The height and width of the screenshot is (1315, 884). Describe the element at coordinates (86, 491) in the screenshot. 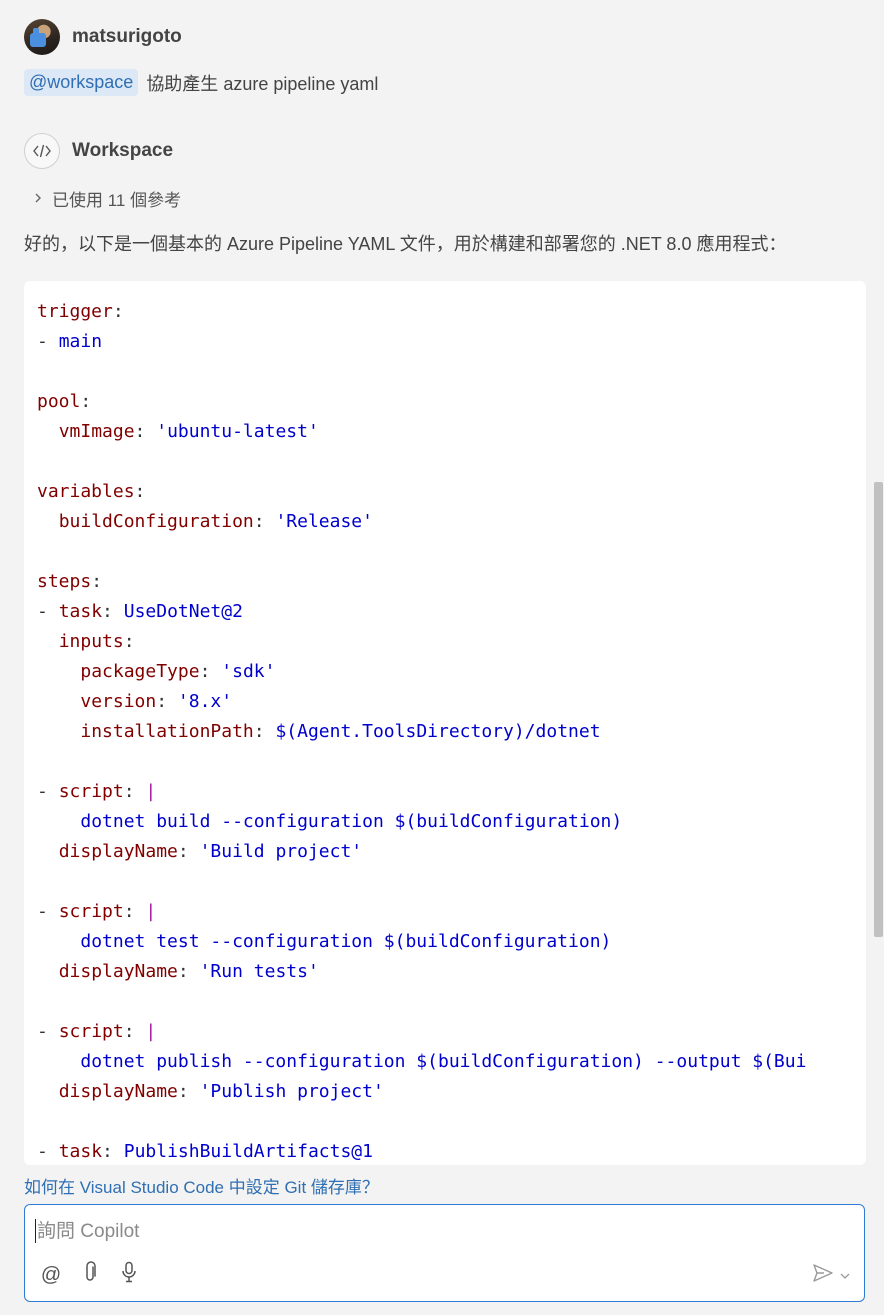

I see `yaml-key: variables` at that location.